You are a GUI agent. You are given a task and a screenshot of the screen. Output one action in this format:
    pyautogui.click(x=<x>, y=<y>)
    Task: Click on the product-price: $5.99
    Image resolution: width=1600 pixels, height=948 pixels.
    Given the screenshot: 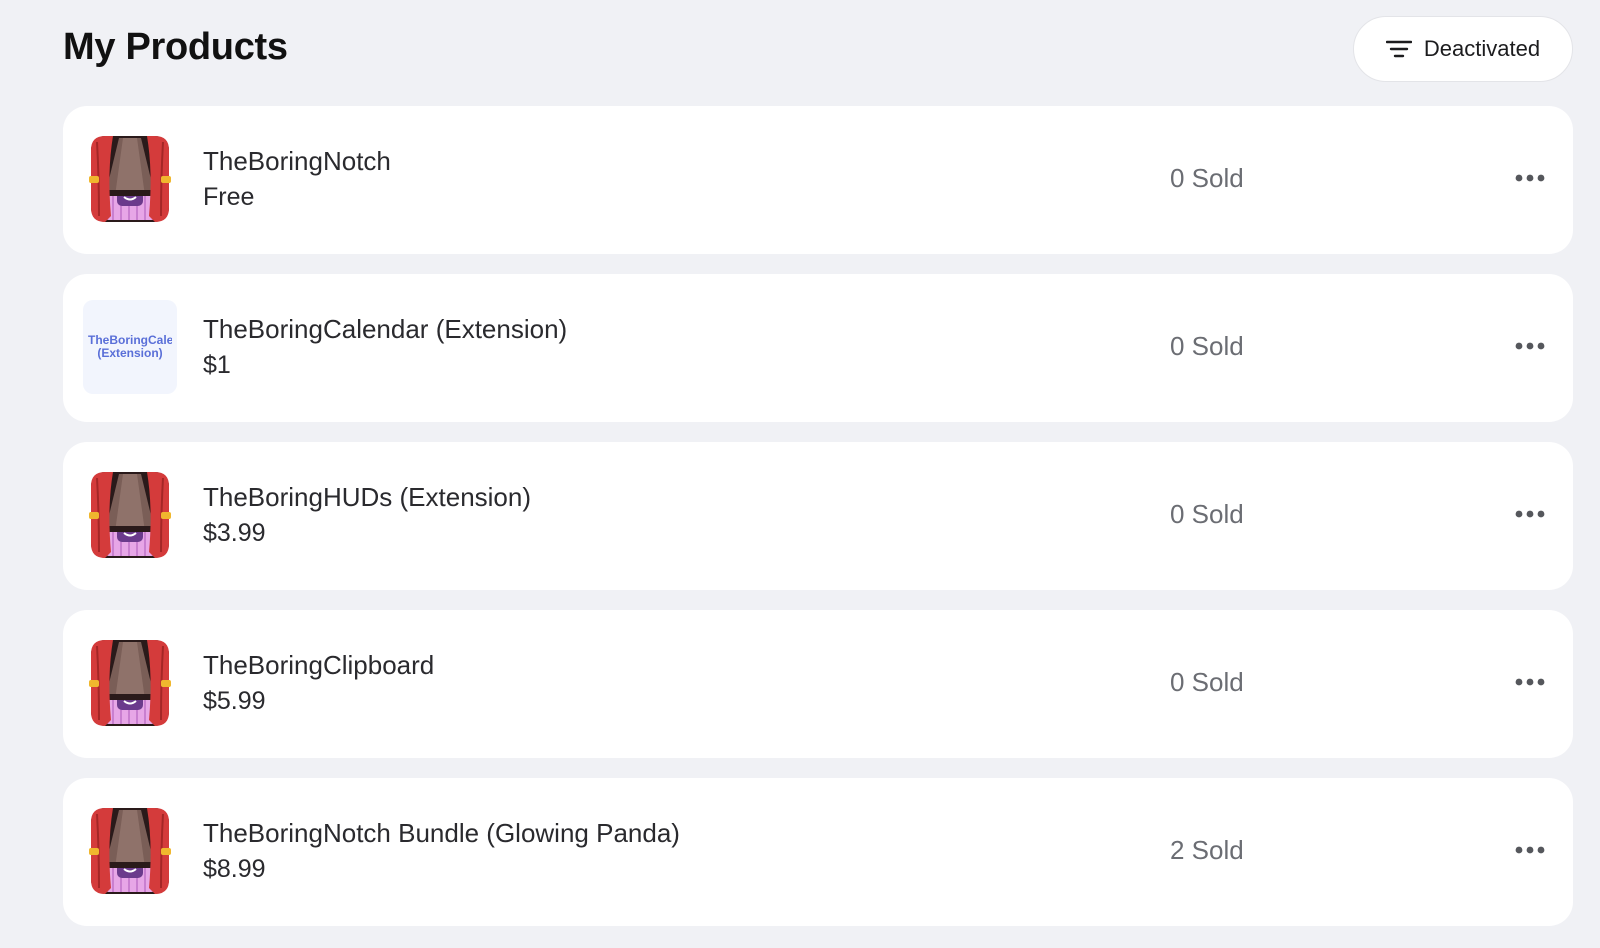 What is the action you would take?
    pyautogui.click(x=234, y=701)
    